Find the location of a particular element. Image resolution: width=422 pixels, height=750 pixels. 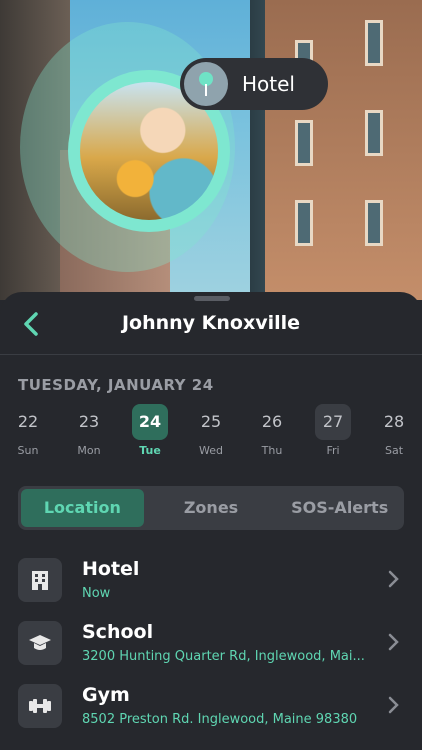

day-weekday: Fri is located at coordinates (333, 450).